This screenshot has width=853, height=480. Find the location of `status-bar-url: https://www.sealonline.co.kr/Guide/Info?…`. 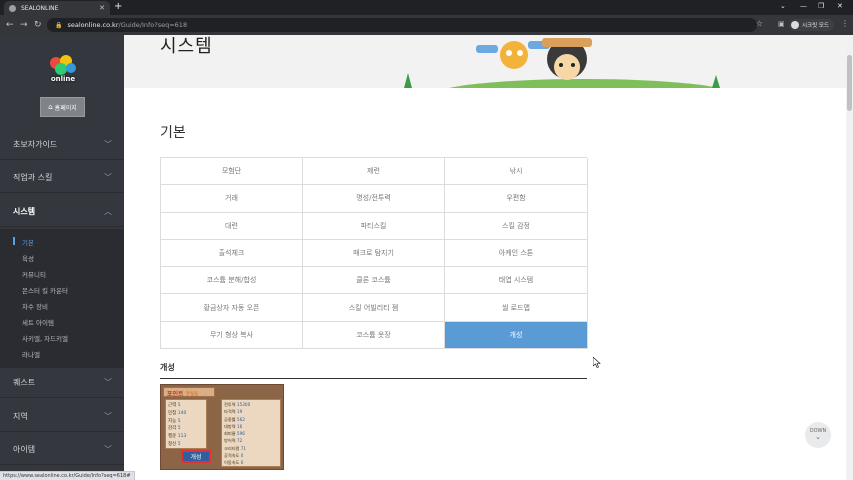

status-bar-url: https://www.sealonline.co.kr/Guide/Info?… is located at coordinates (67, 475).